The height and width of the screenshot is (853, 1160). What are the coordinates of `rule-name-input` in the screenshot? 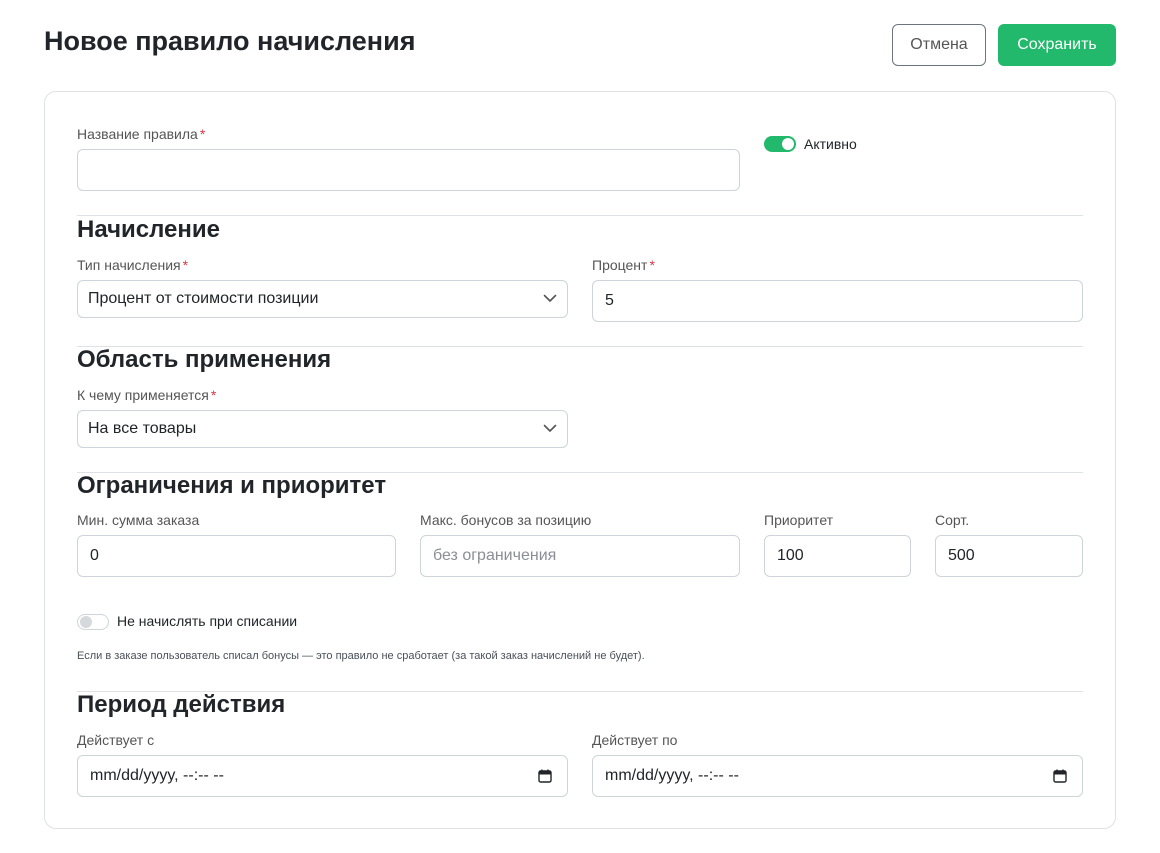 It's located at (408, 170).